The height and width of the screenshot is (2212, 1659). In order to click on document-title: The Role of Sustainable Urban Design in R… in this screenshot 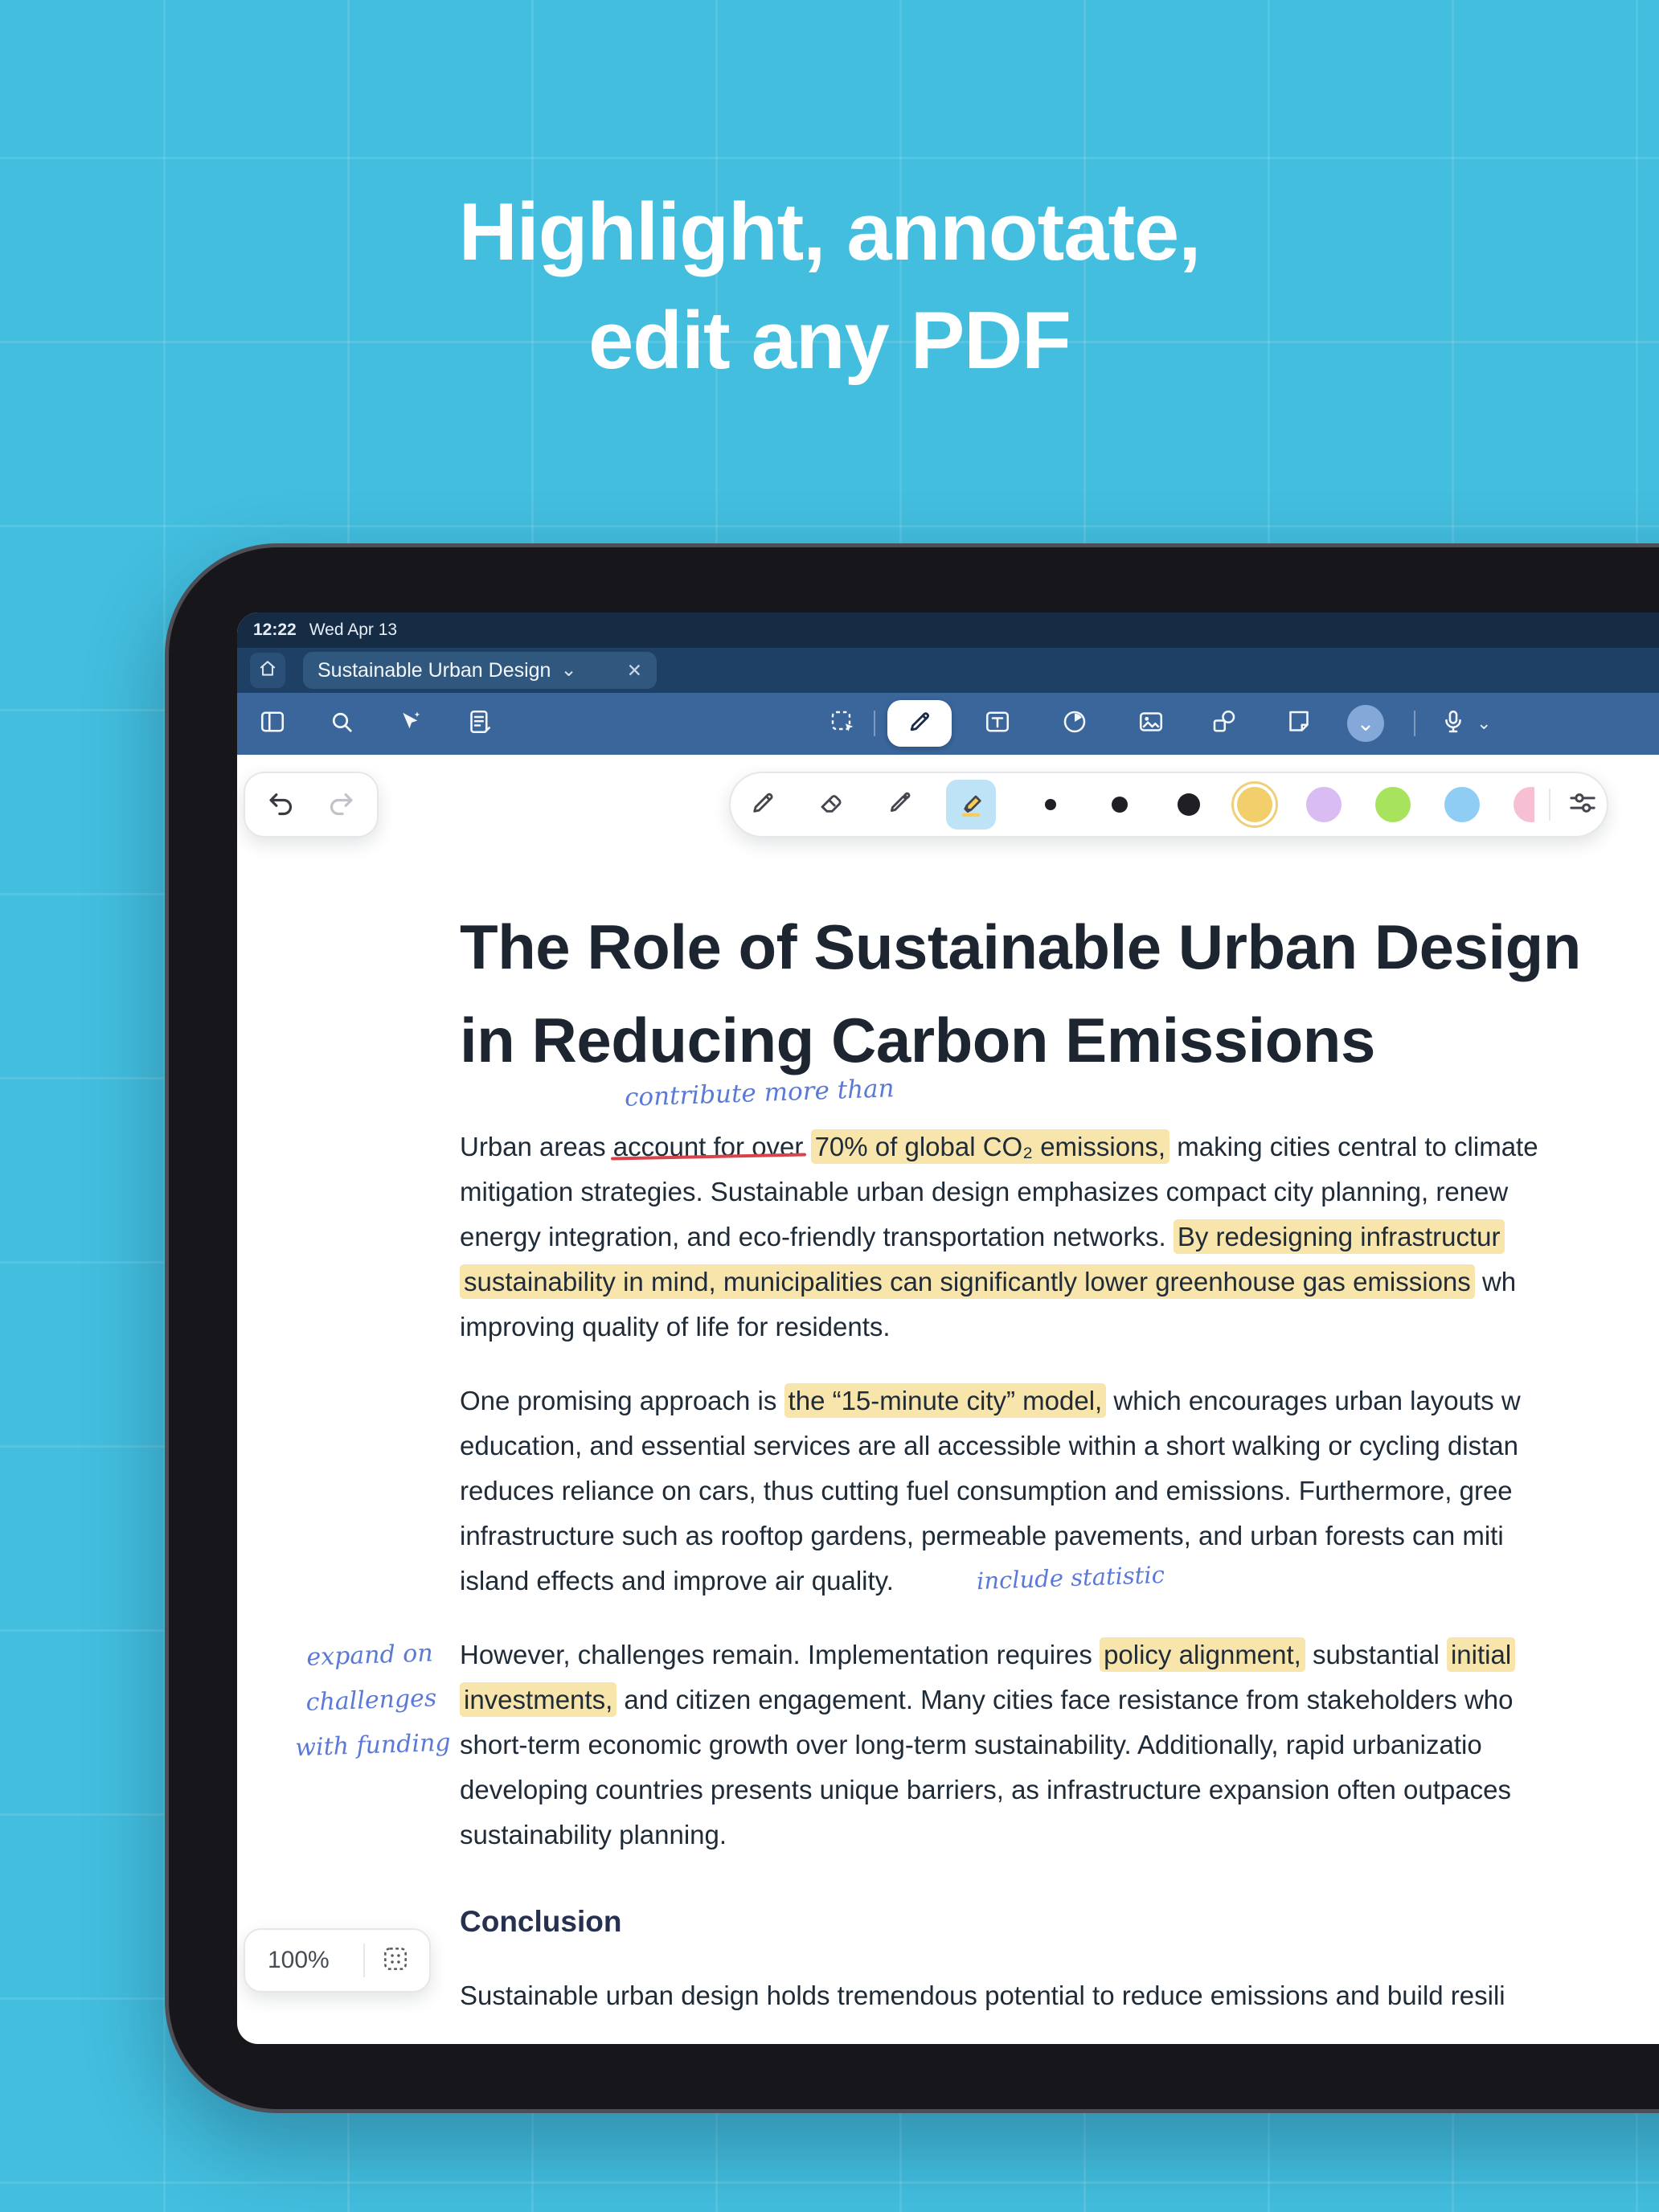, I will do `click(1020, 993)`.